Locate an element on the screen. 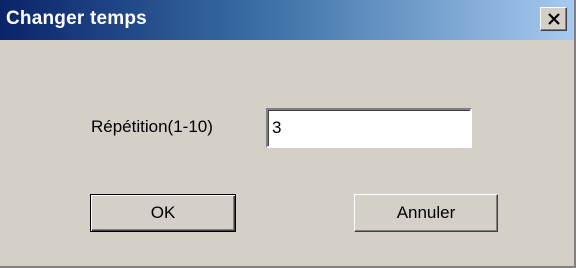 This screenshot has width=576, height=268. repetition-label: Répétition(1-10) is located at coordinates (152, 126).